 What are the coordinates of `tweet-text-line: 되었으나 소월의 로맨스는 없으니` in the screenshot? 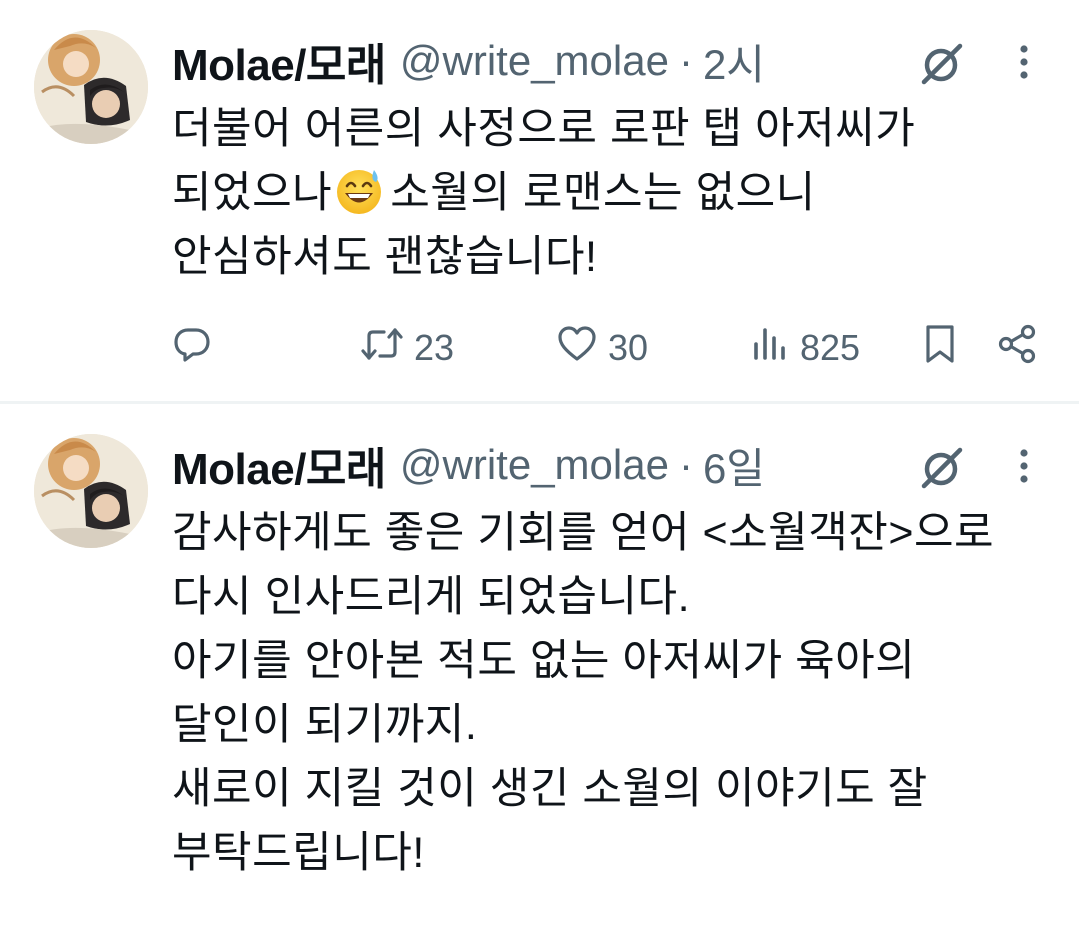 It's located at (612, 193).